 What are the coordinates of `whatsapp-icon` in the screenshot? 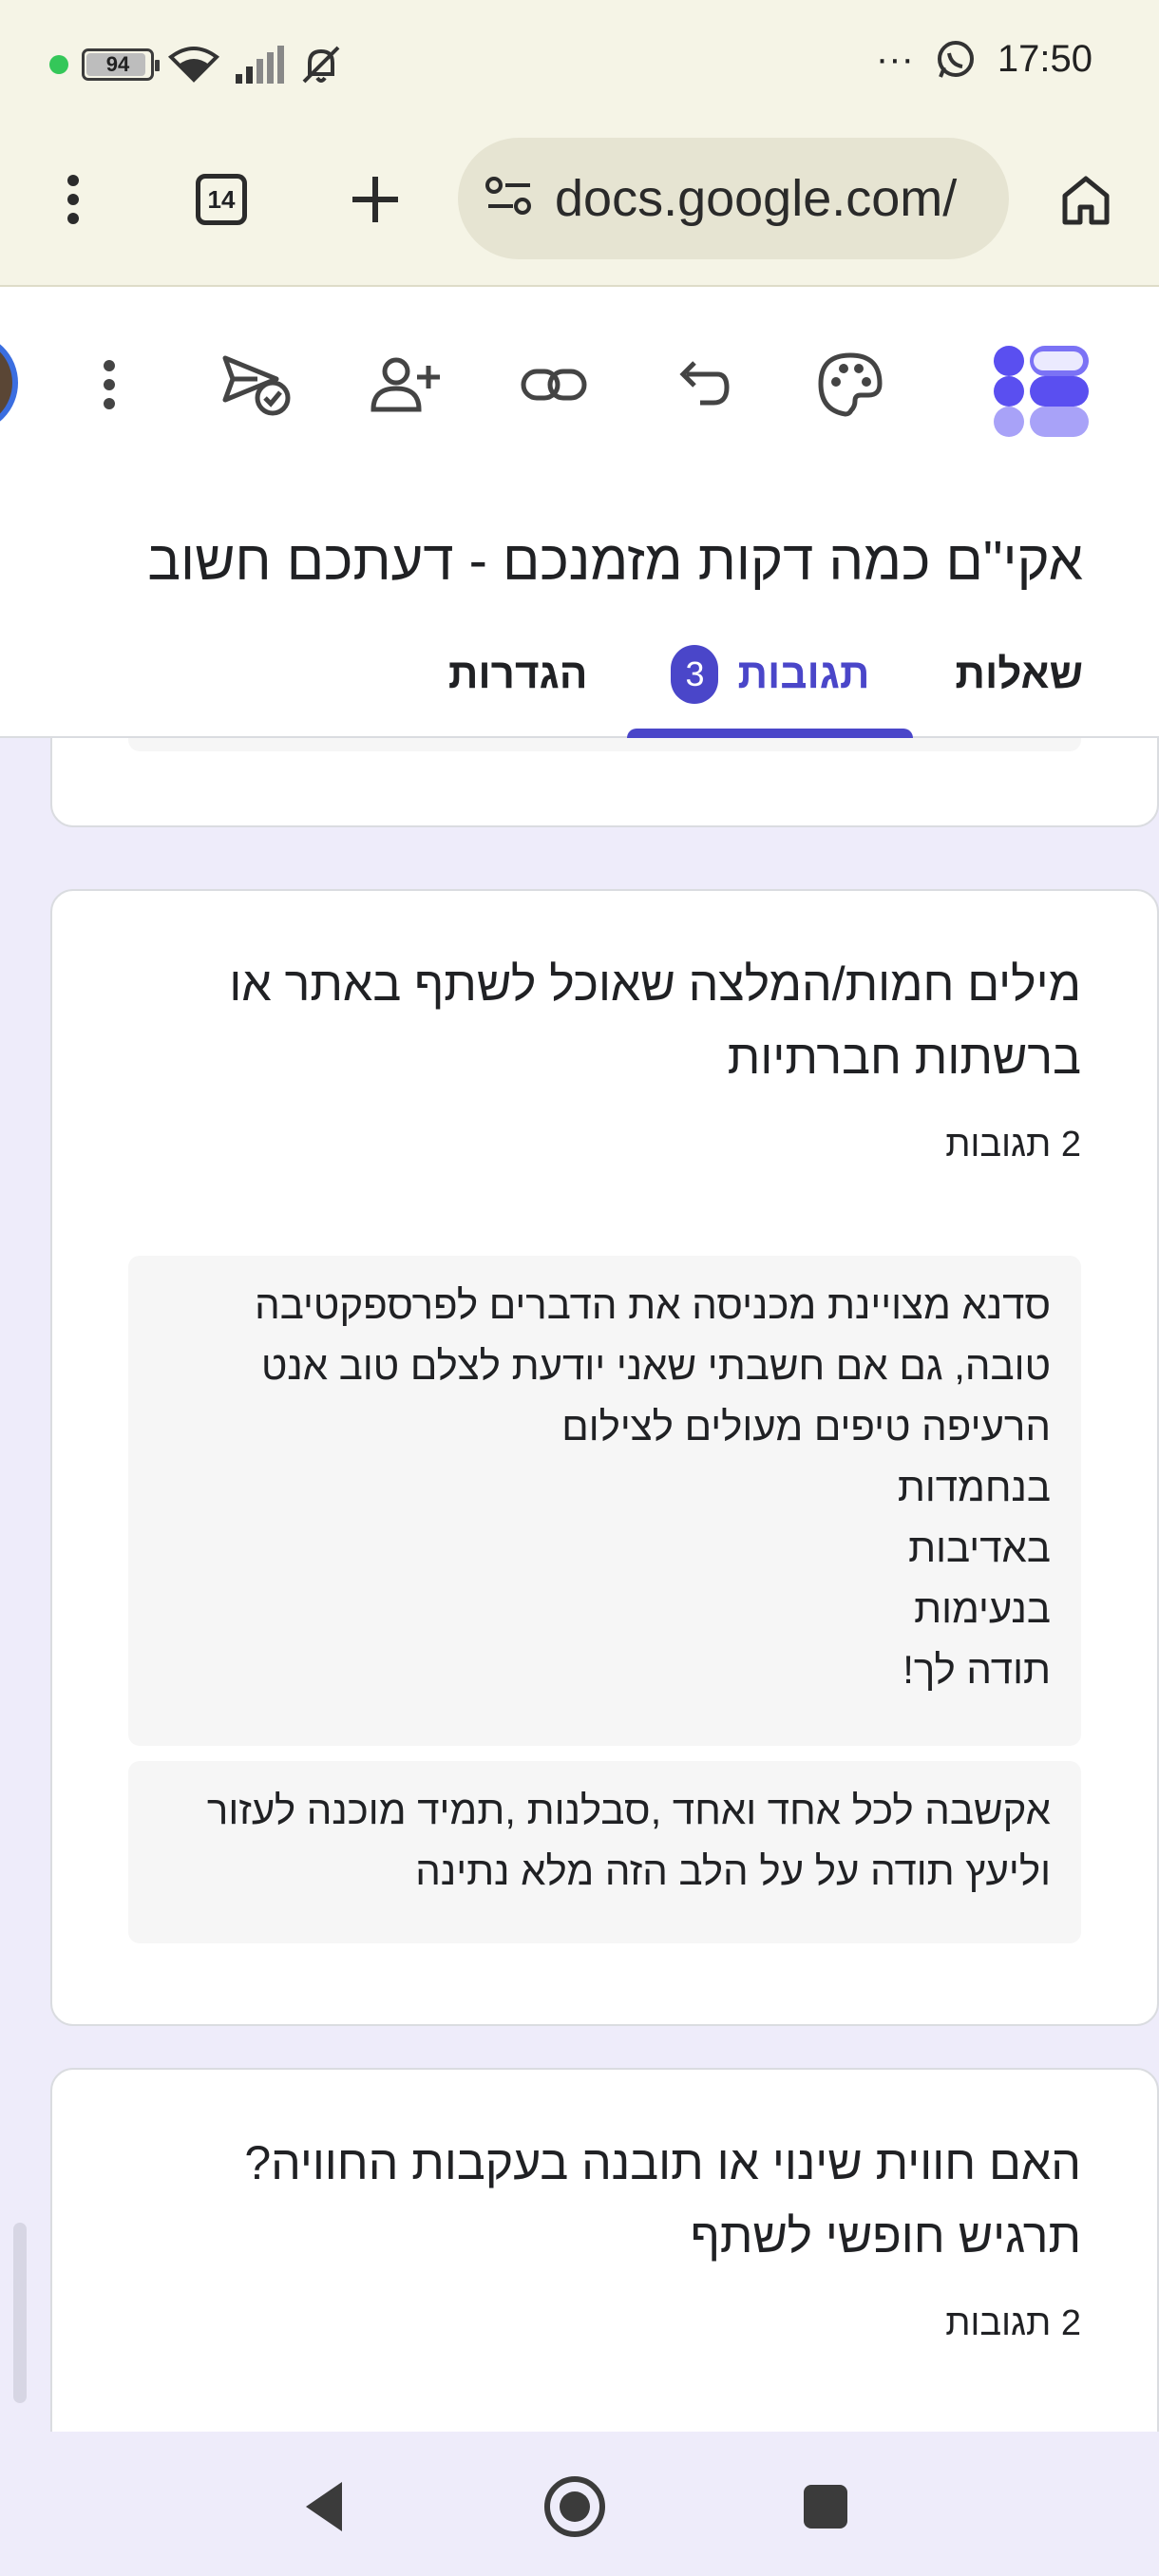 It's located at (956, 60).